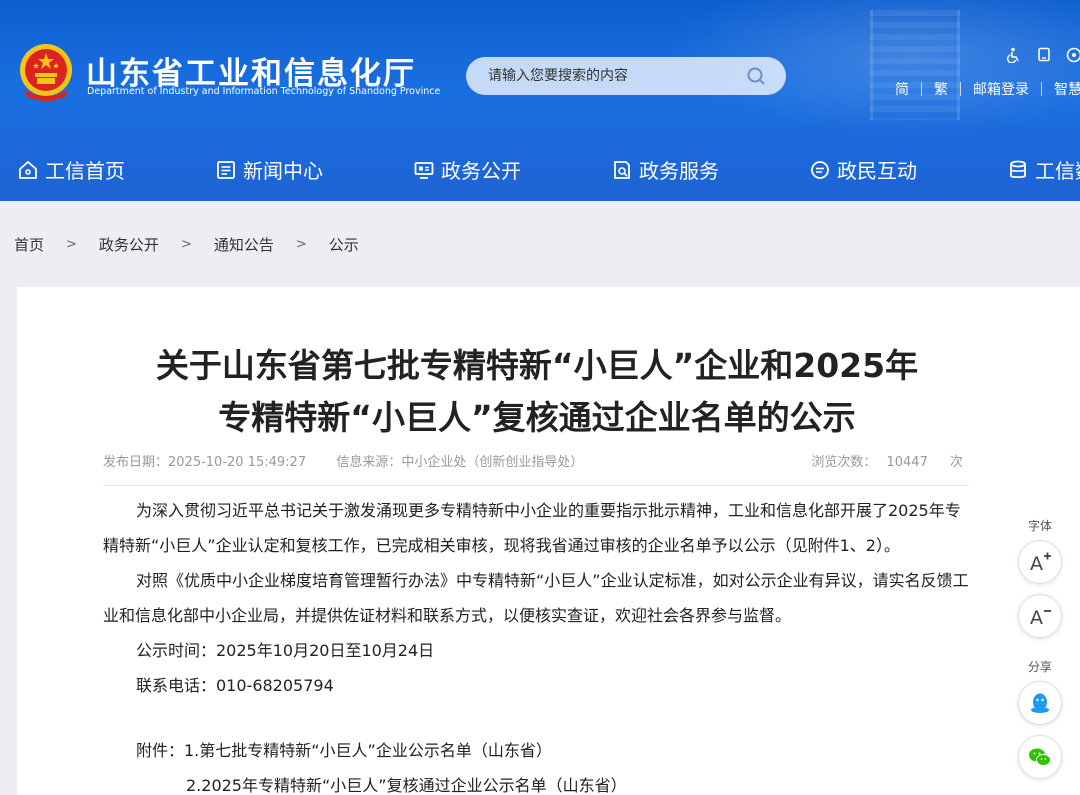 The height and width of the screenshot is (795, 1080). Describe the element at coordinates (538, 781) in the screenshot. I see `attachment-link: 2.2025年专精特新“小巨人”复核通过企业公示名单（山东省）` at that location.